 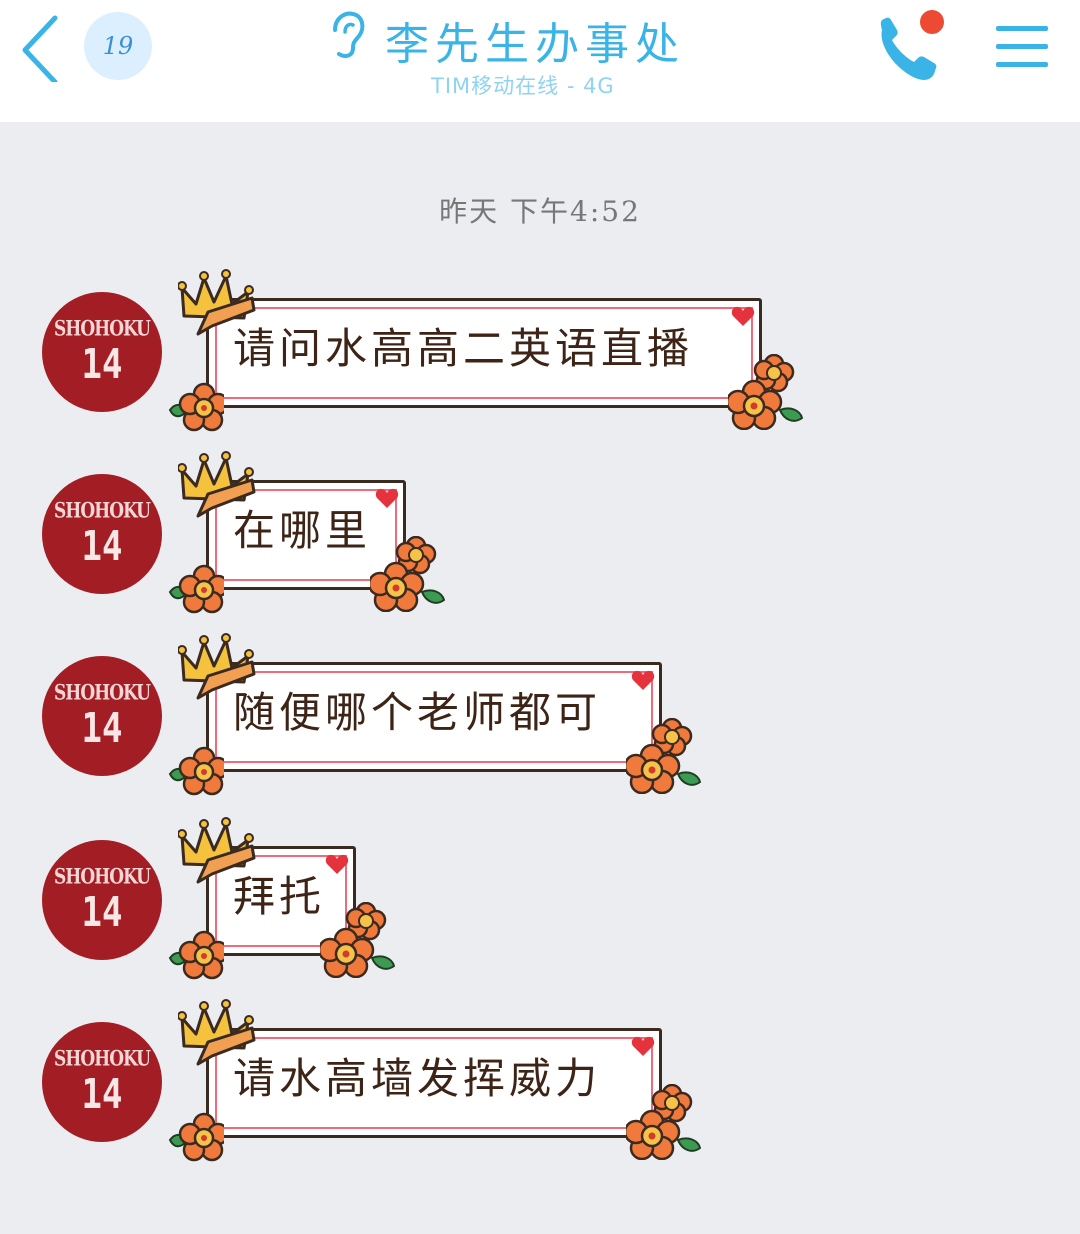 What do you see at coordinates (417, 712) in the screenshot?
I see `message-text: 随便哪个老师都可` at bounding box center [417, 712].